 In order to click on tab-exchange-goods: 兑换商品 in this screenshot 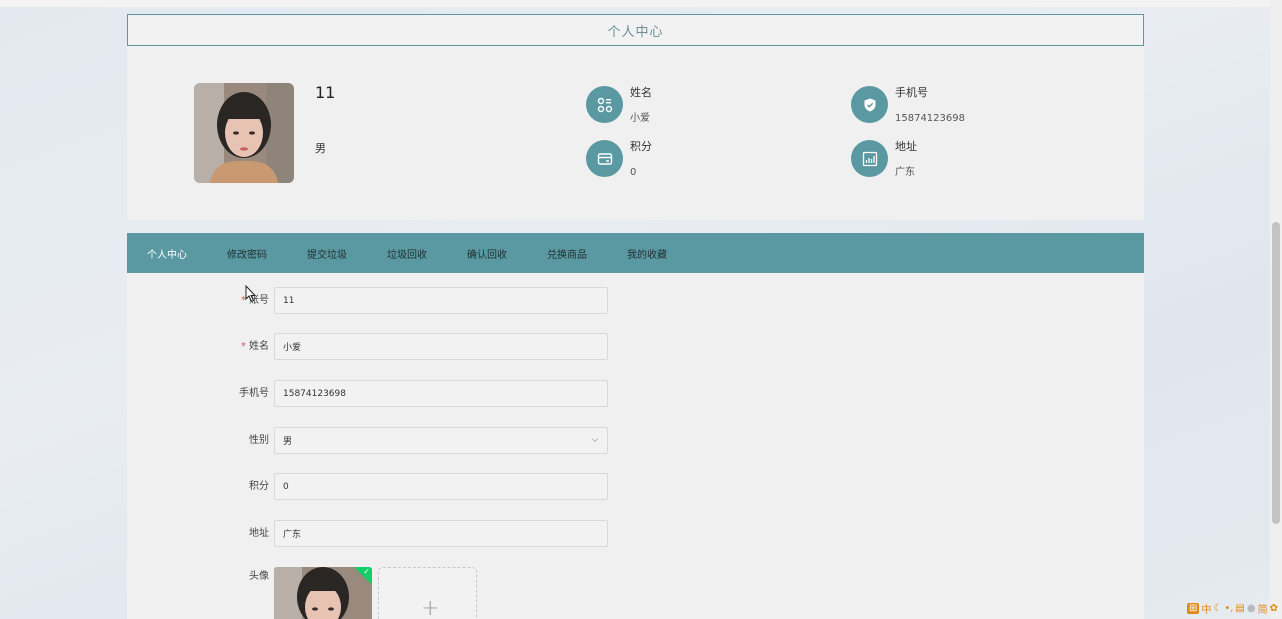, I will do `click(567, 253)`.